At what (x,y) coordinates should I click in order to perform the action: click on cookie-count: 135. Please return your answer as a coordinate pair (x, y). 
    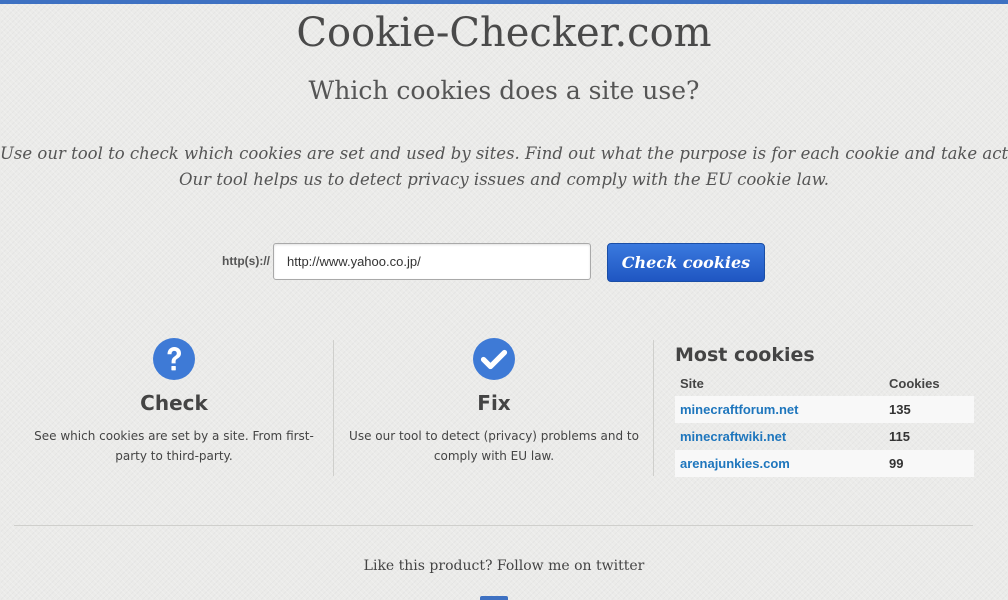
    Looking at the image, I should click on (927, 409).